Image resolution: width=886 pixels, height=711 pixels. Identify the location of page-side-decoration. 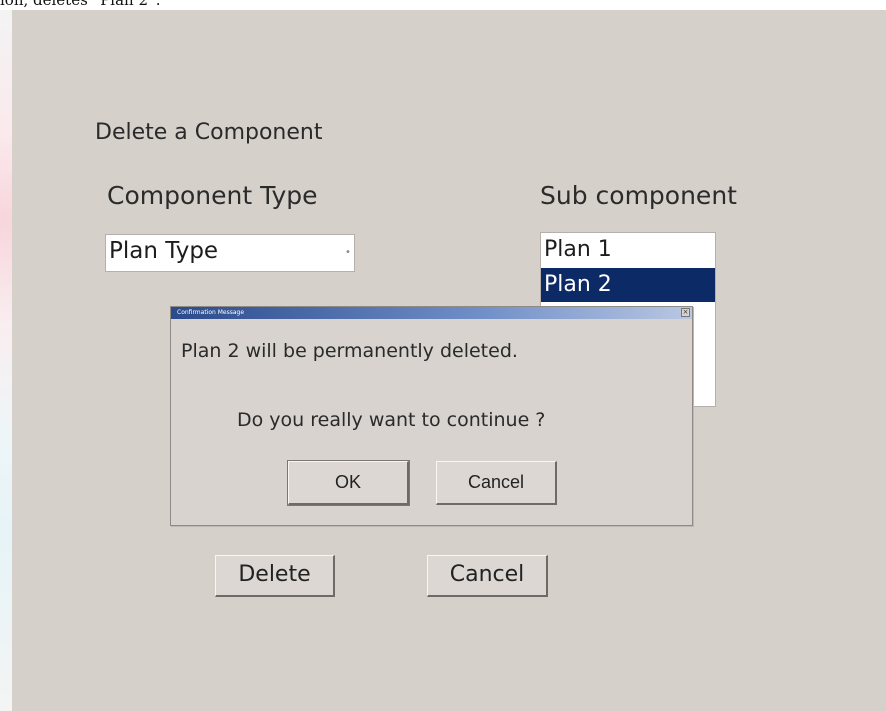
(6, 360).